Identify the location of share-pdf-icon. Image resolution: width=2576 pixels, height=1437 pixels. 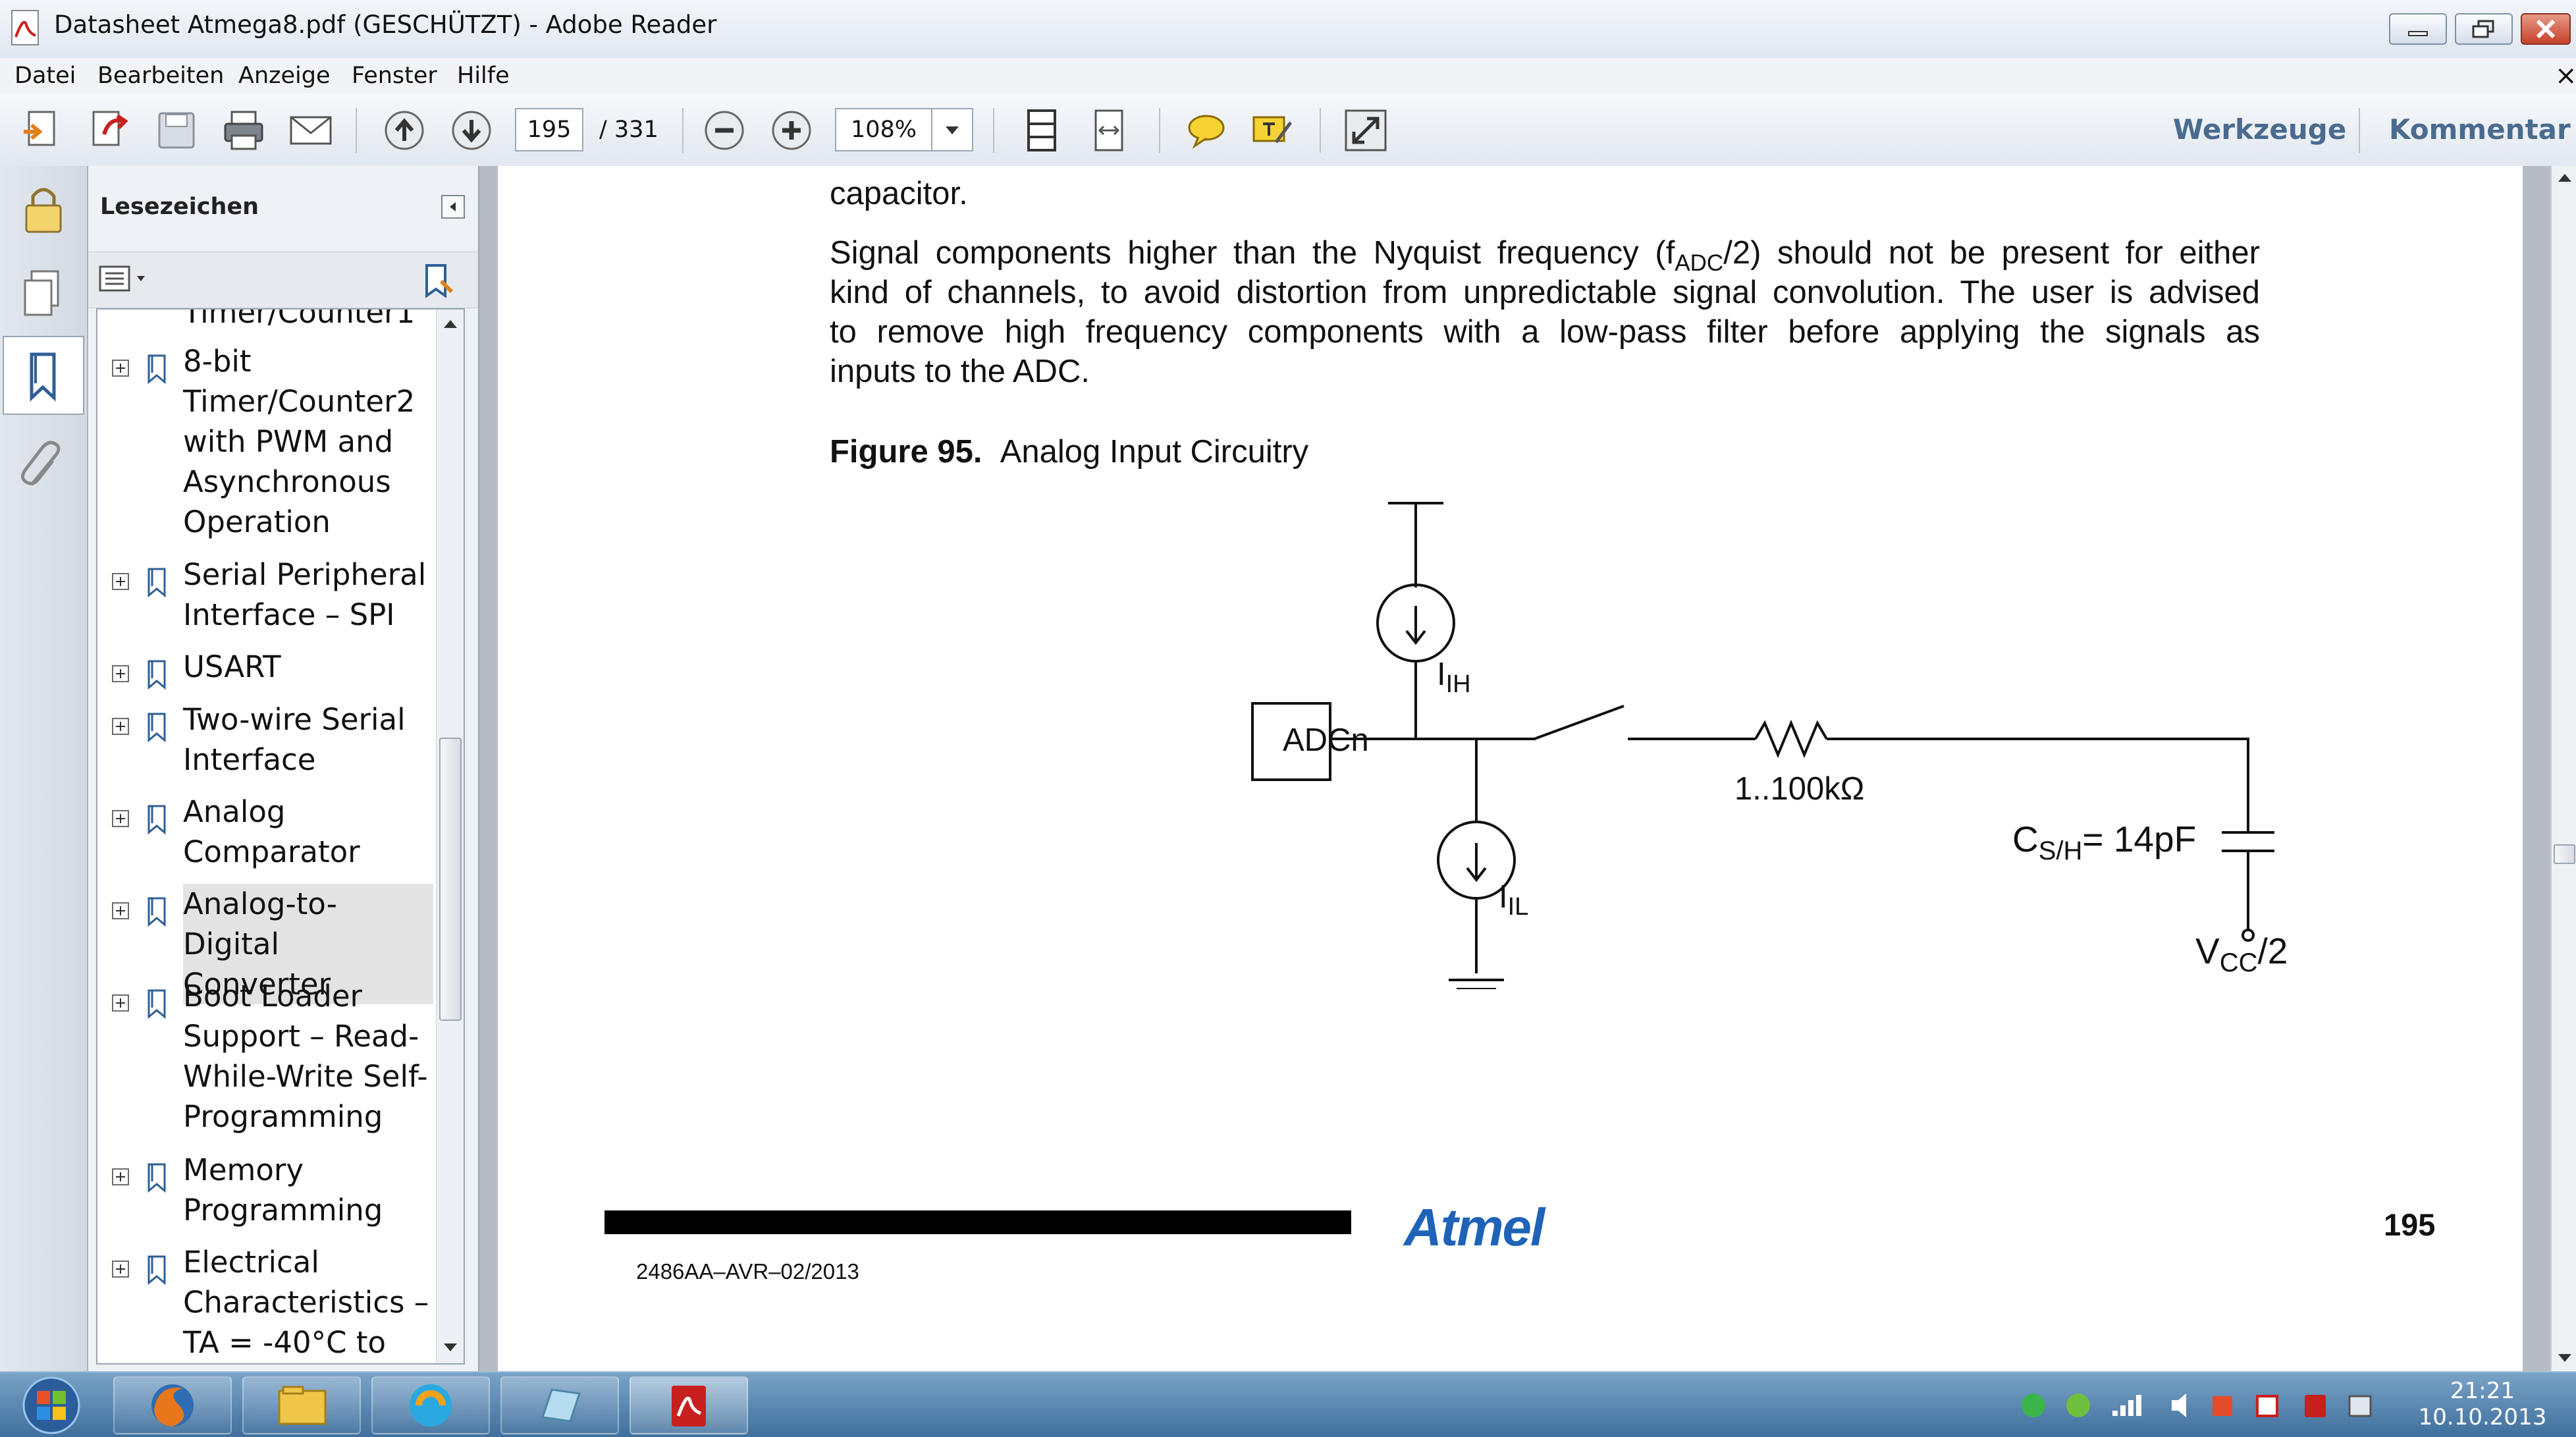
(109, 130).